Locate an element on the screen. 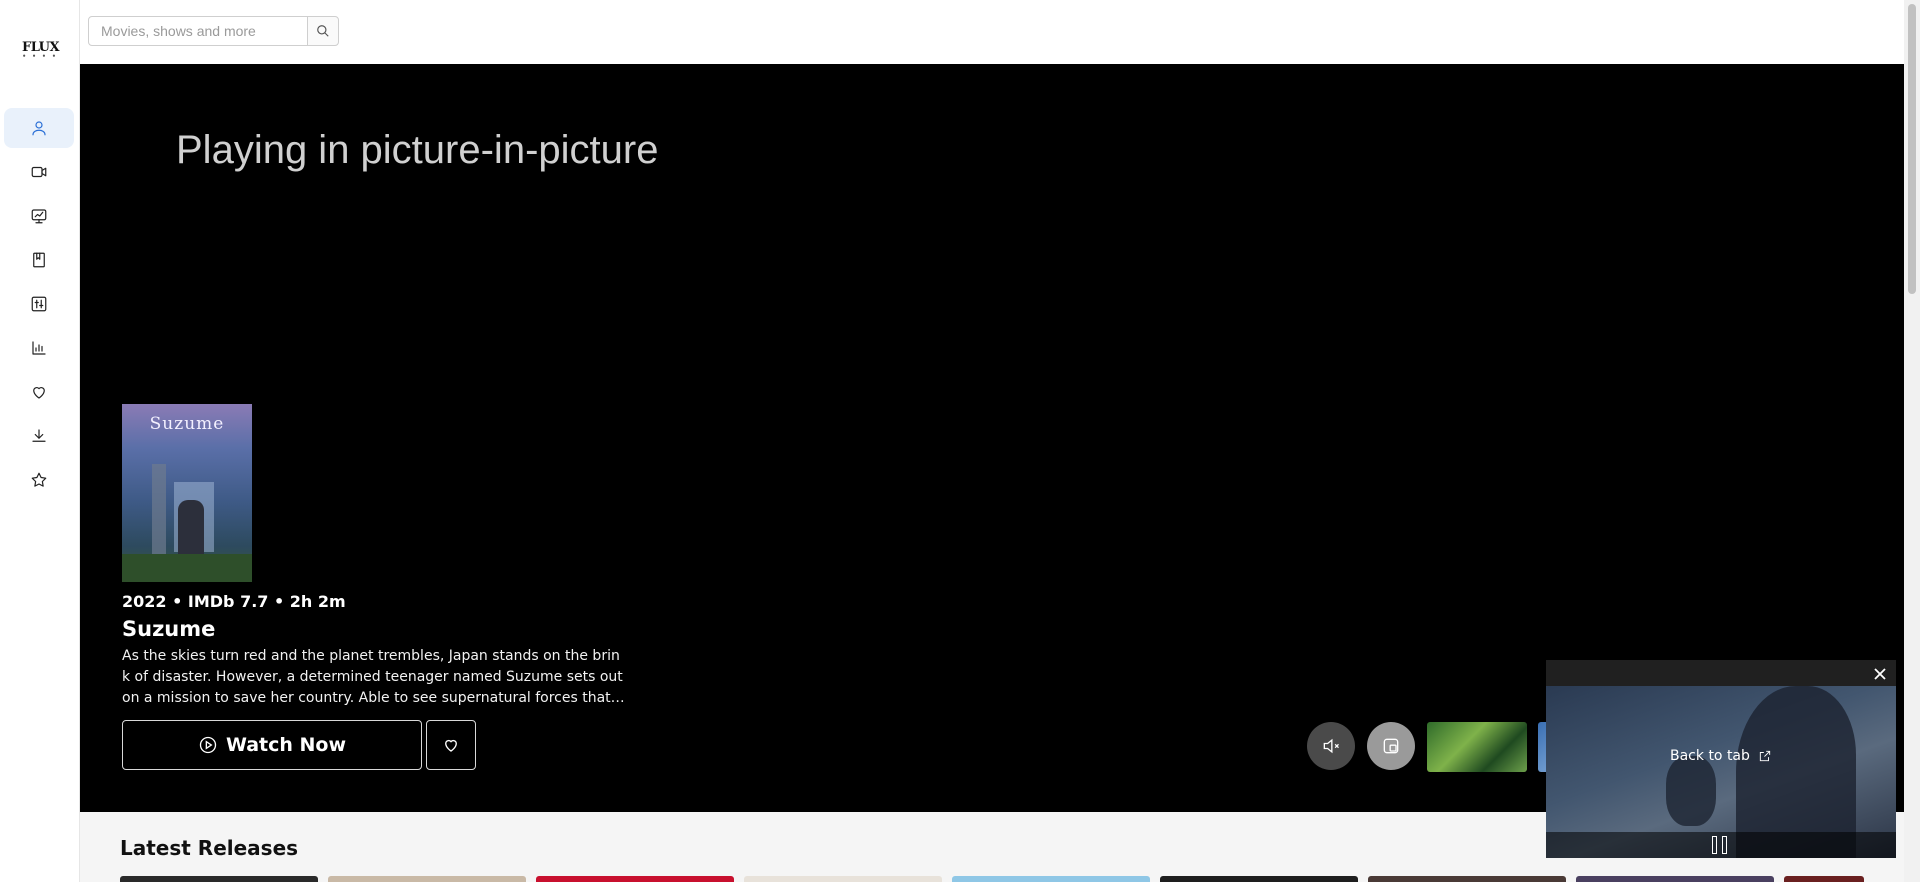 The width and height of the screenshot is (1920, 882). movie-meta: 2022 • IMDb 7.7 • 2h 2m is located at coordinates (234, 601).